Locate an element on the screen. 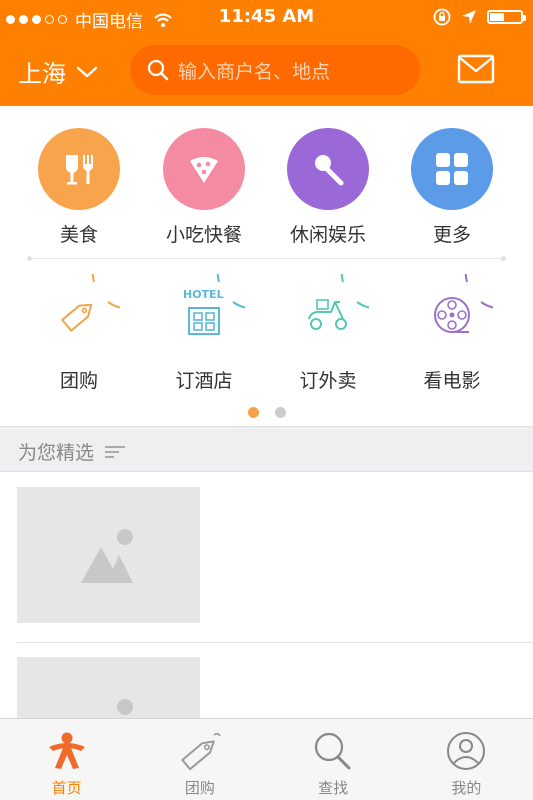 The width and height of the screenshot is (533, 800). tab-search: 查找 is located at coordinates (333, 759).